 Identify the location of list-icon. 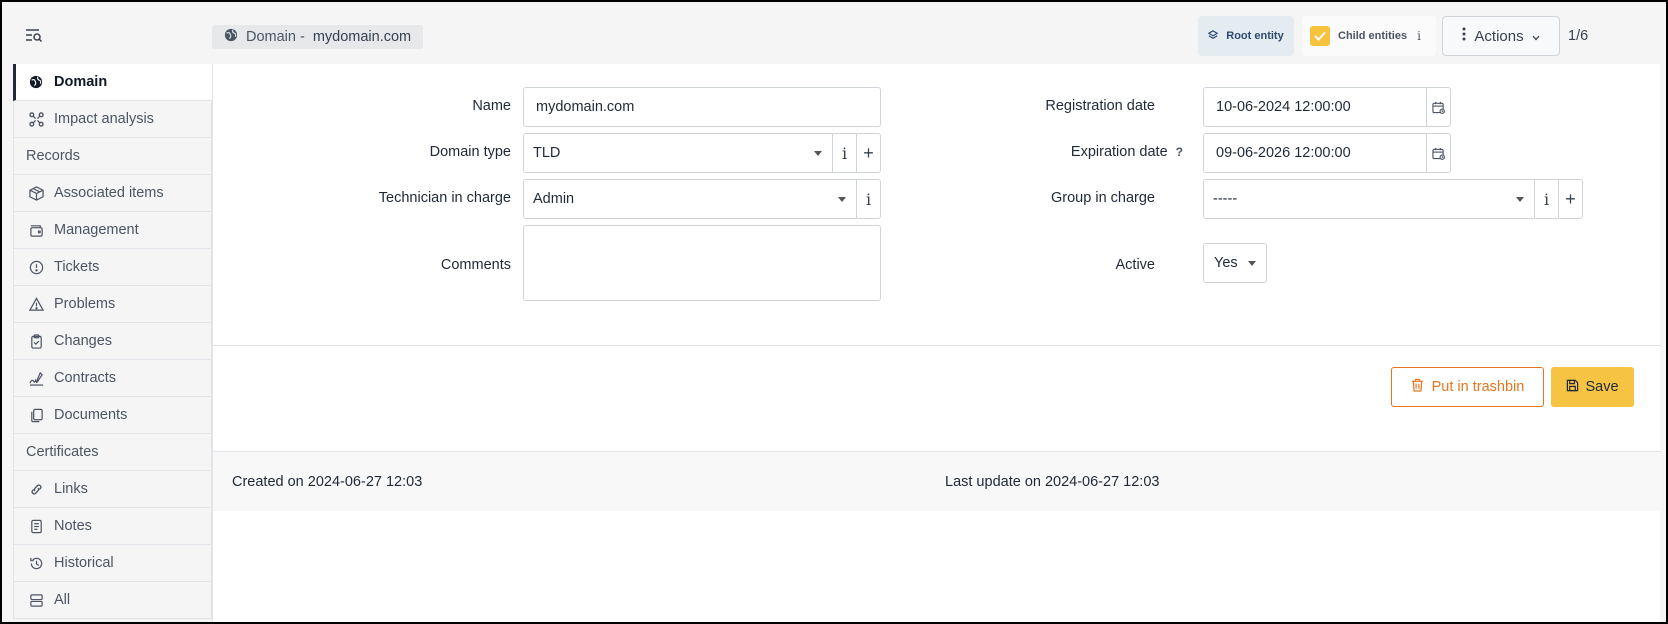
(36, 600).